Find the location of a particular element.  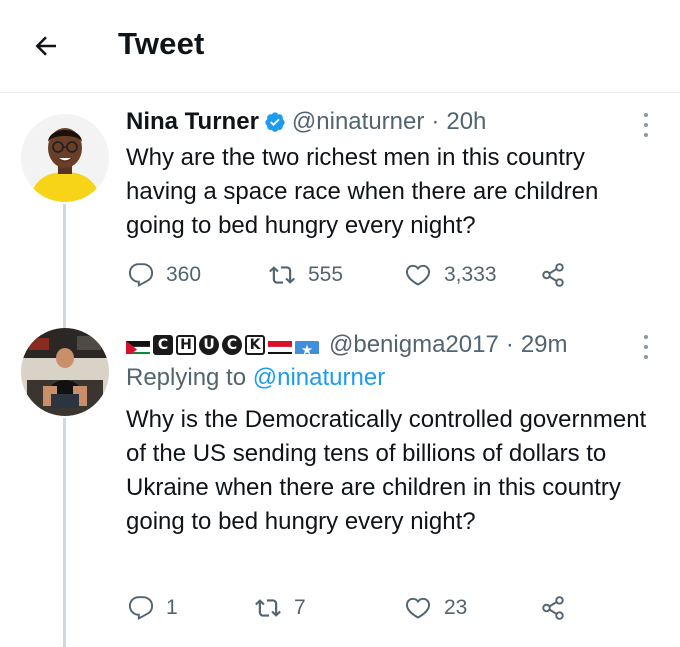

user-handle: @benigma2017 is located at coordinates (414, 345).